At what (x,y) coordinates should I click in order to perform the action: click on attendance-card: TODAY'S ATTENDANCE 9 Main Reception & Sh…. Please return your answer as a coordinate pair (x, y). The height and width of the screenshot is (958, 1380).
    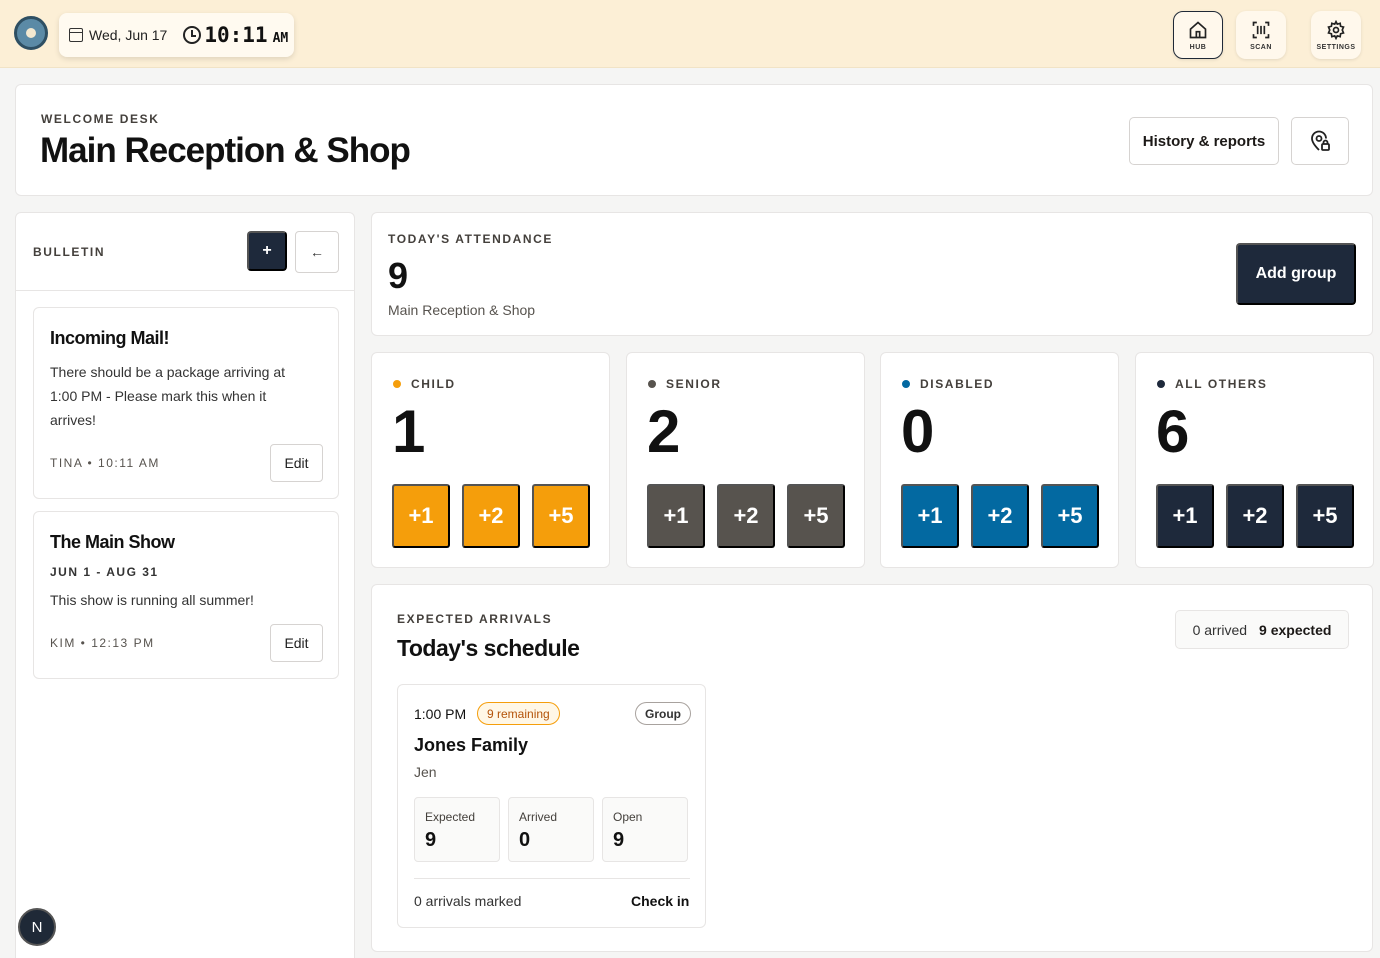
    Looking at the image, I should click on (872, 274).